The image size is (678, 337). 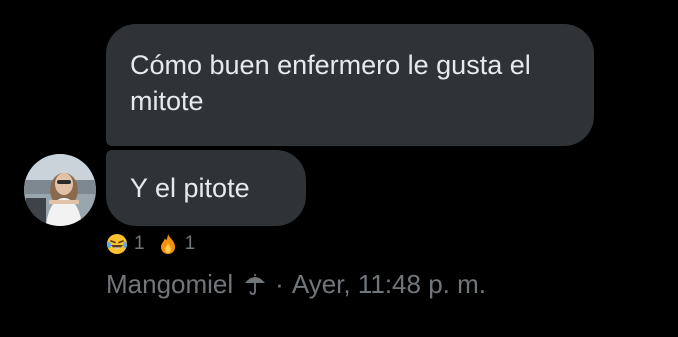 I want to click on laughing-tears-icon, so click(x=117, y=244).